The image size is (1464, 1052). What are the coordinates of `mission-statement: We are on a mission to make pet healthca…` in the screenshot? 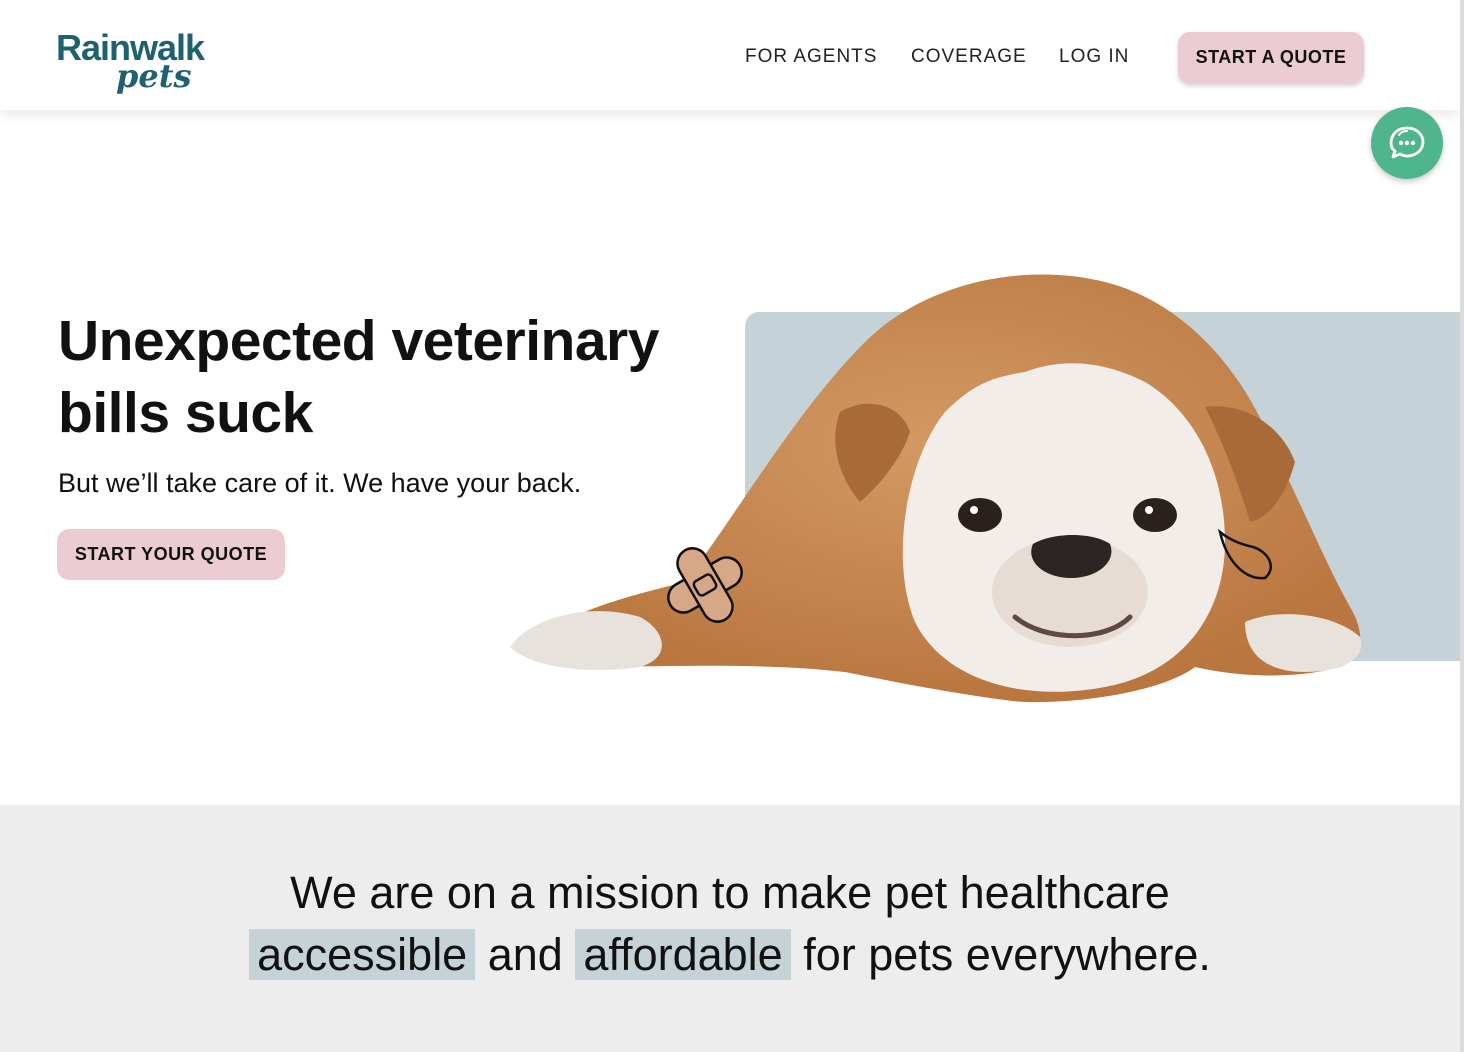 It's located at (730, 924).